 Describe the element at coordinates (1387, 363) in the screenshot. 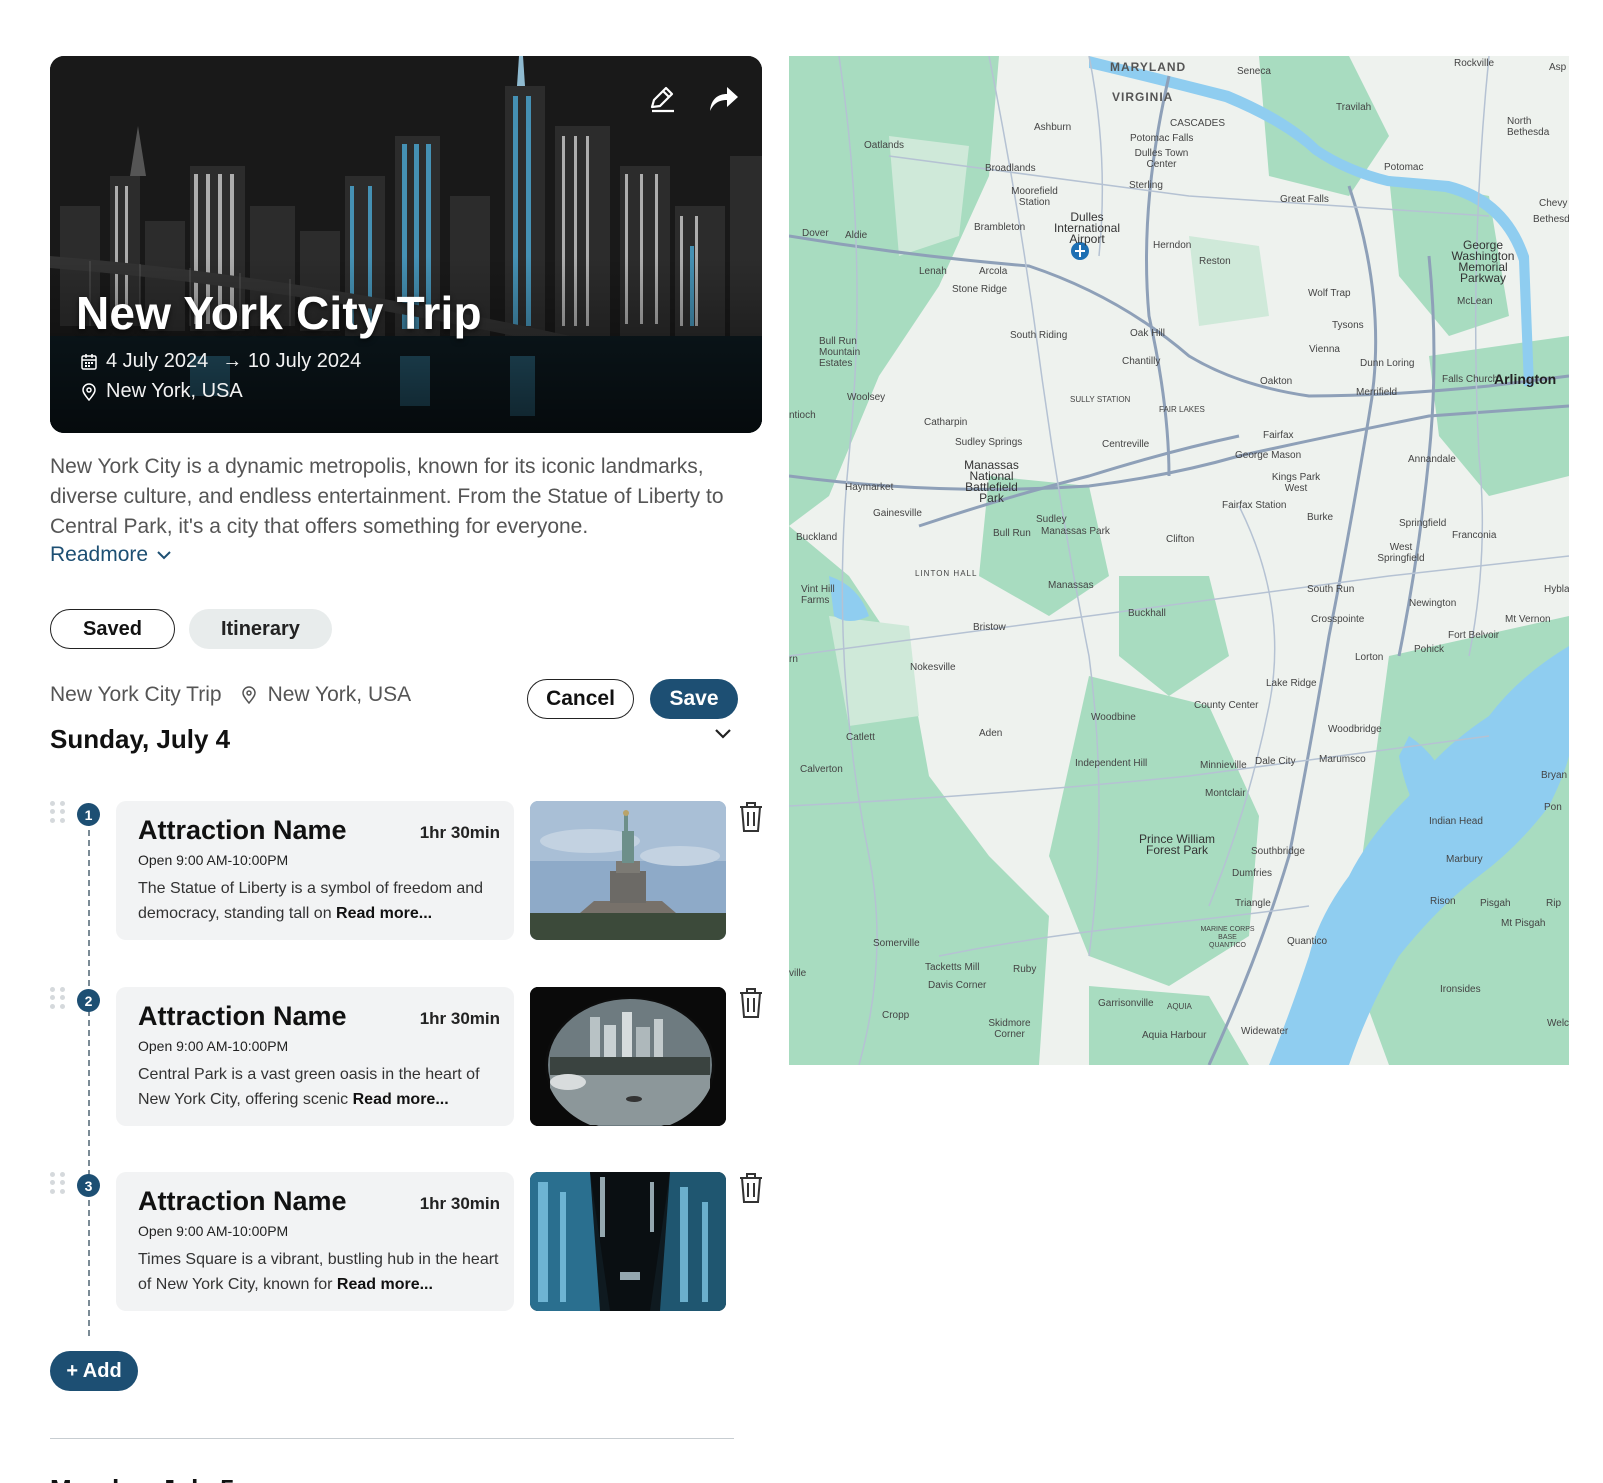

I see `map-label: Dunn Loring` at that location.